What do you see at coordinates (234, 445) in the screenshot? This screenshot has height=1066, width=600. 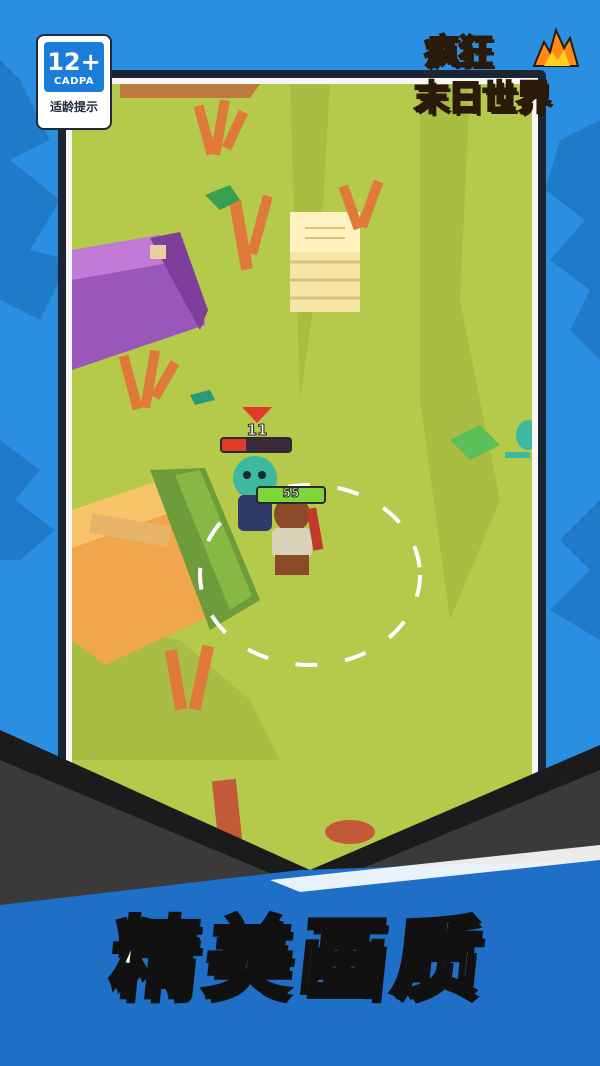 I see `enemy-hp-fill` at bounding box center [234, 445].